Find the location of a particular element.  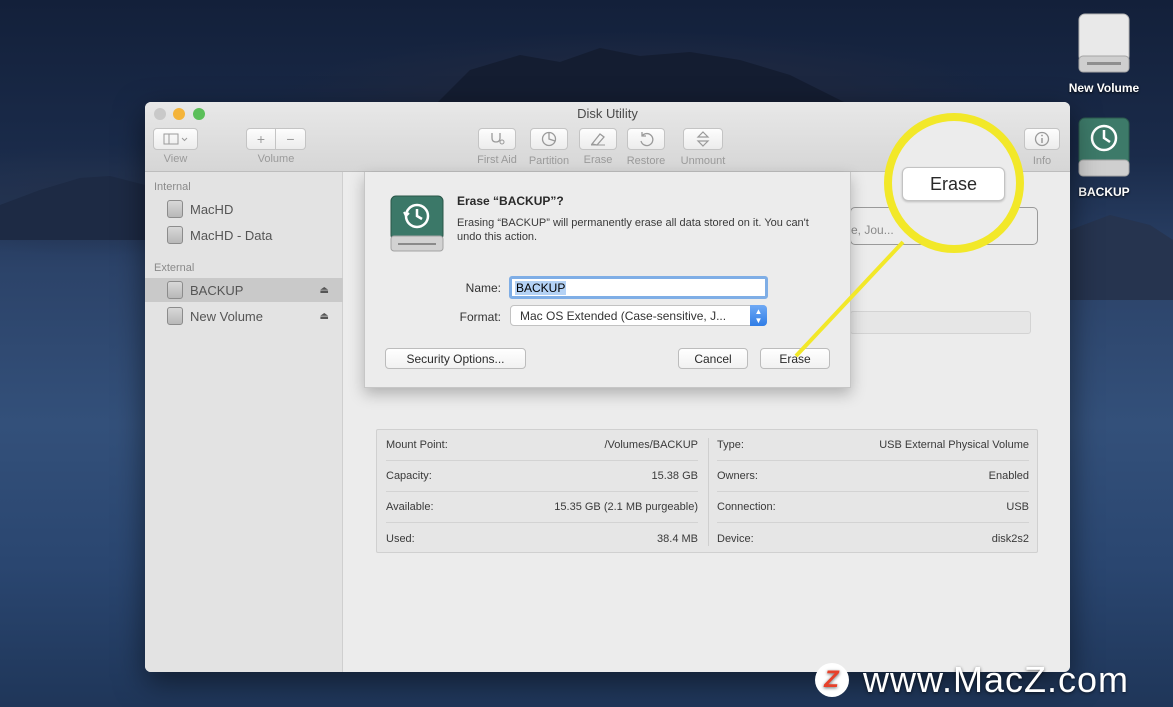

watermark-text: www.MacZ.com is located at coordinates (996, 679).